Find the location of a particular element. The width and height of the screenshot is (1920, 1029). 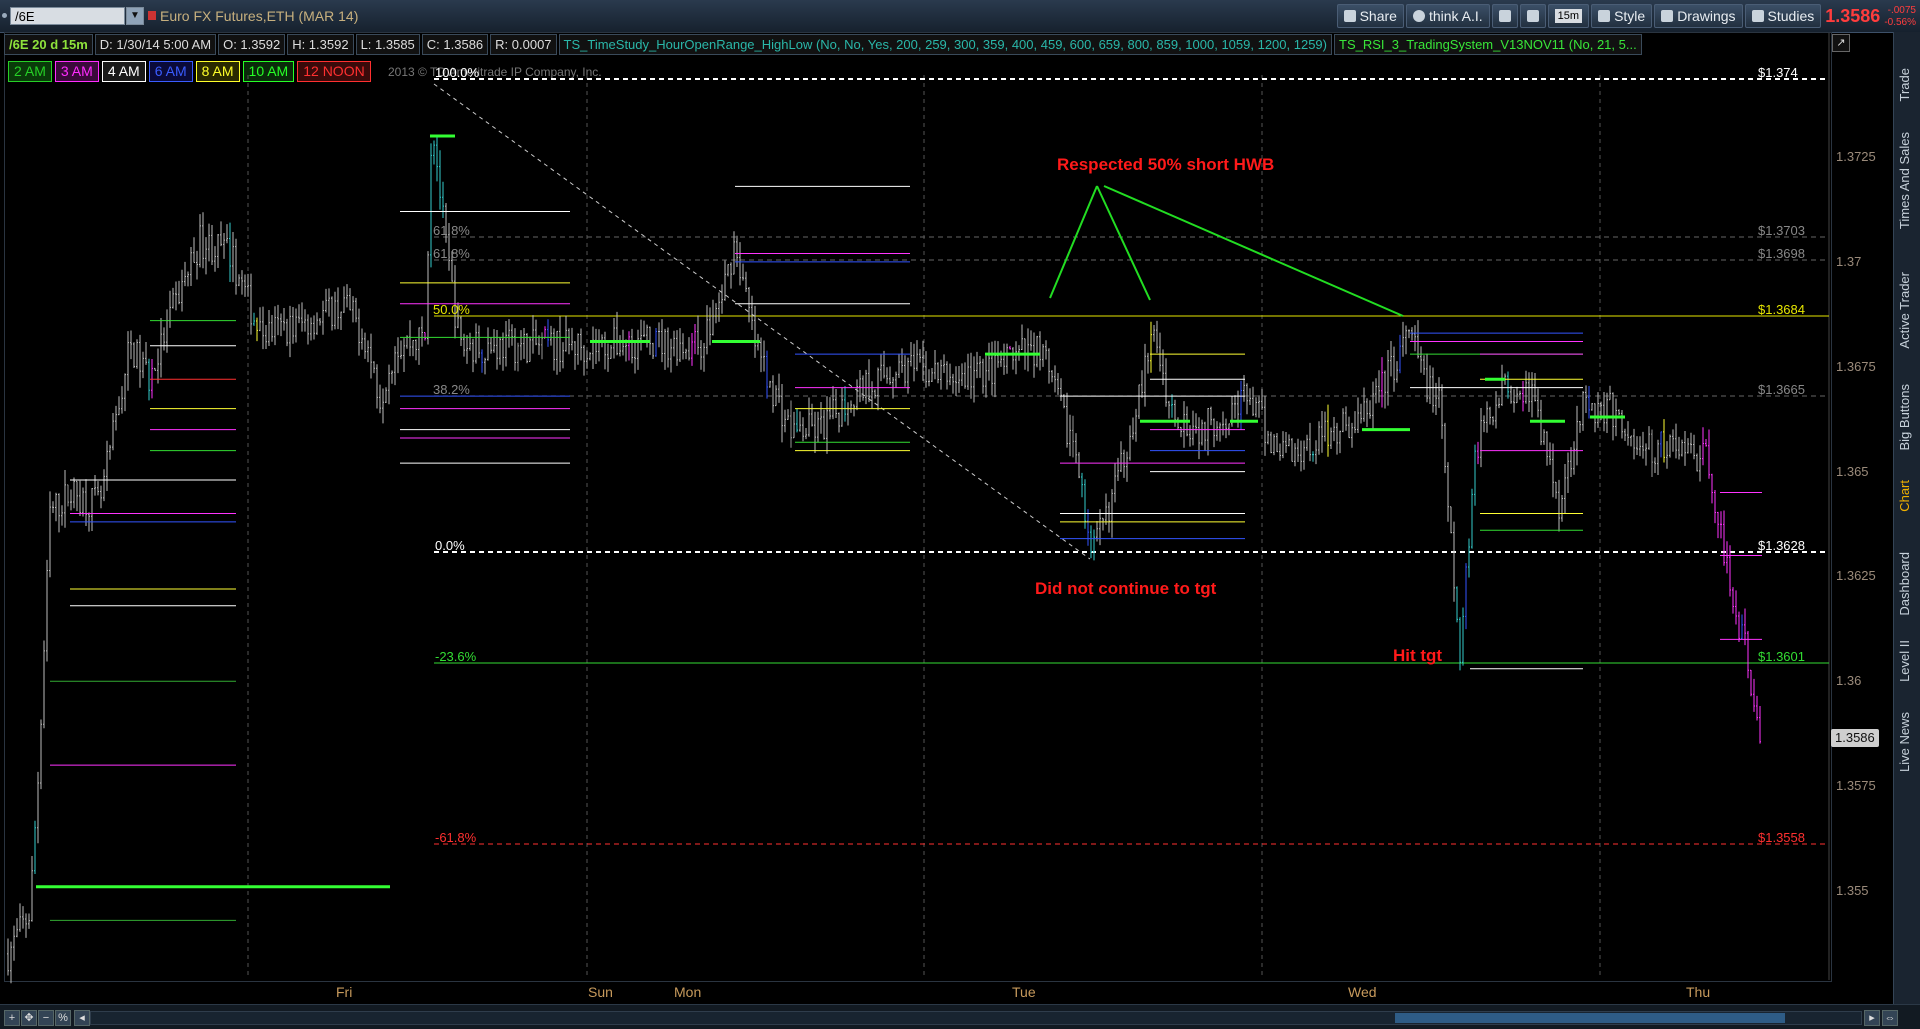

change-block: -.0075 -0.56% is located at coordinates (1902, 16).